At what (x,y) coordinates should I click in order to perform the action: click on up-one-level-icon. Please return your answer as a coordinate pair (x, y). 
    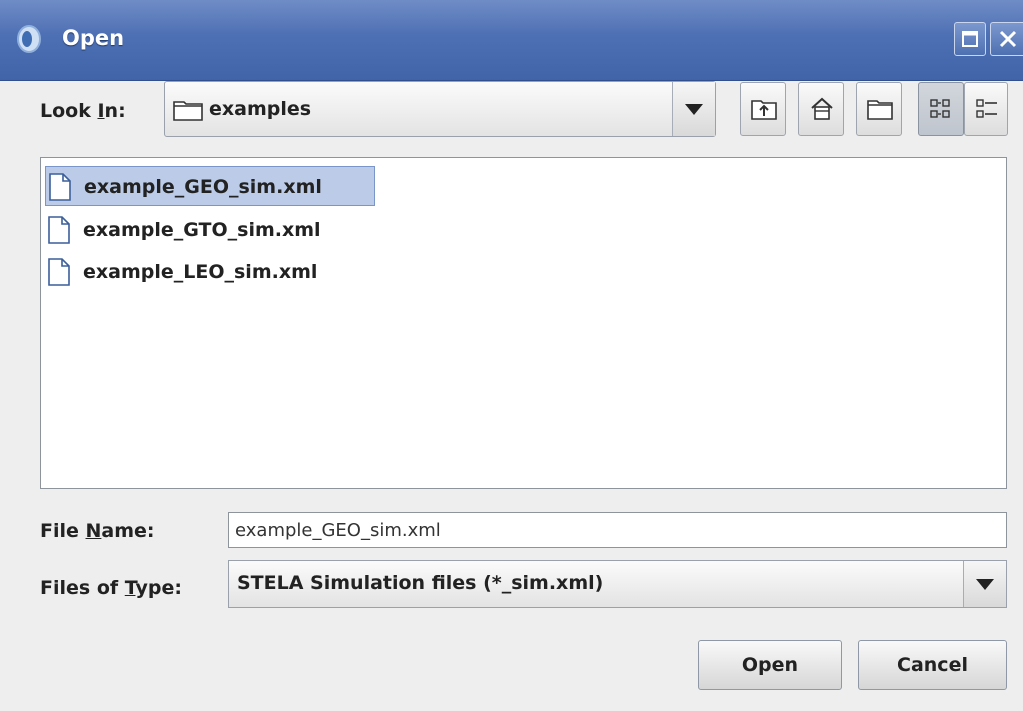
    Looking at the image, I should click on (764, 110).